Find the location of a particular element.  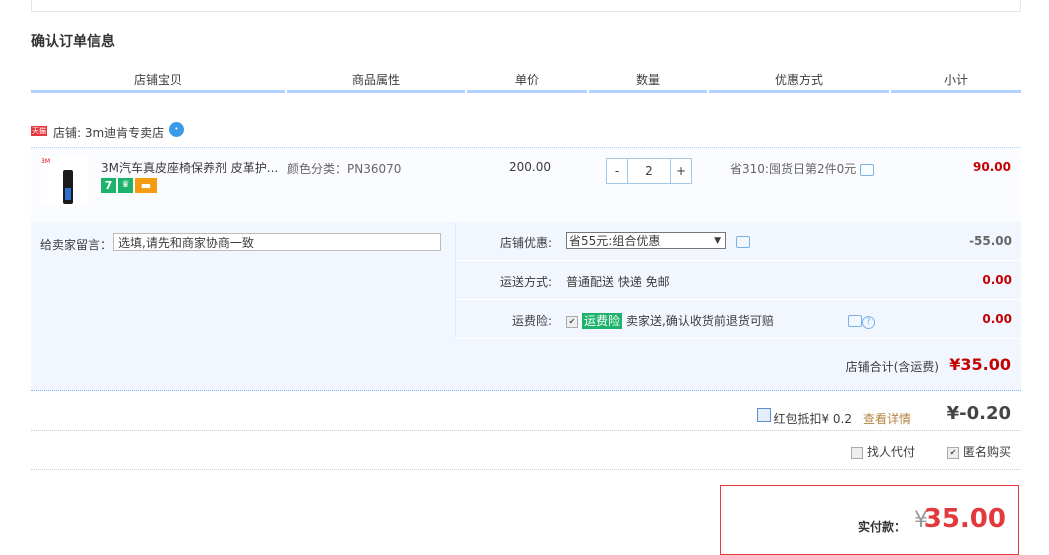

question-icon: ? is located at coordinates (868, 322).